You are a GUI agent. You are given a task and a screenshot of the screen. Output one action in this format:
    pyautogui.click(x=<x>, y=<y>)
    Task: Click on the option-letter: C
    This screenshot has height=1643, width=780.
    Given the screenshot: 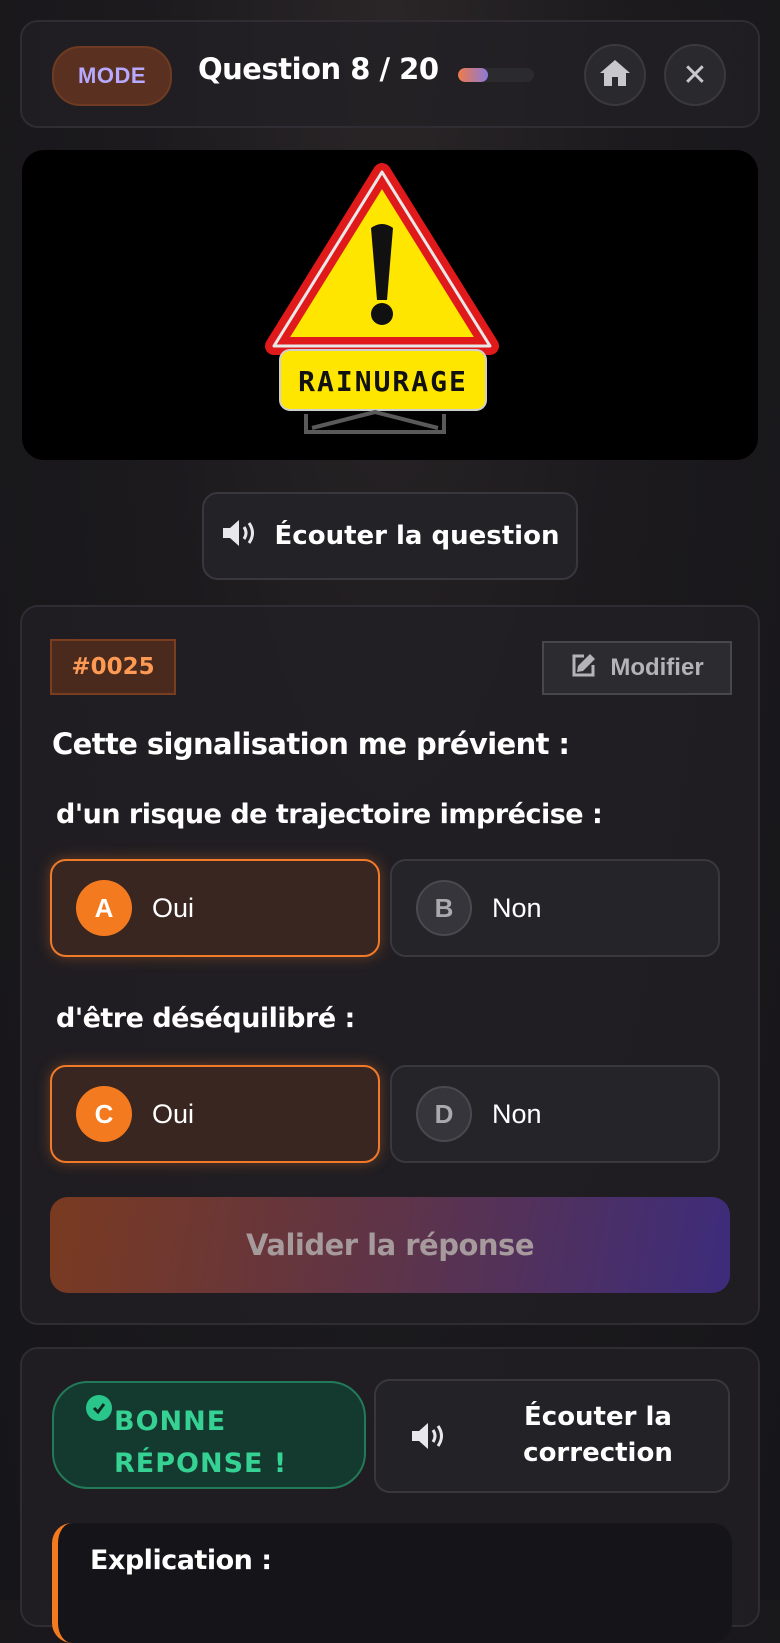 What is the action you would take?
    pyautogui.click(x=104, y=1114)
    